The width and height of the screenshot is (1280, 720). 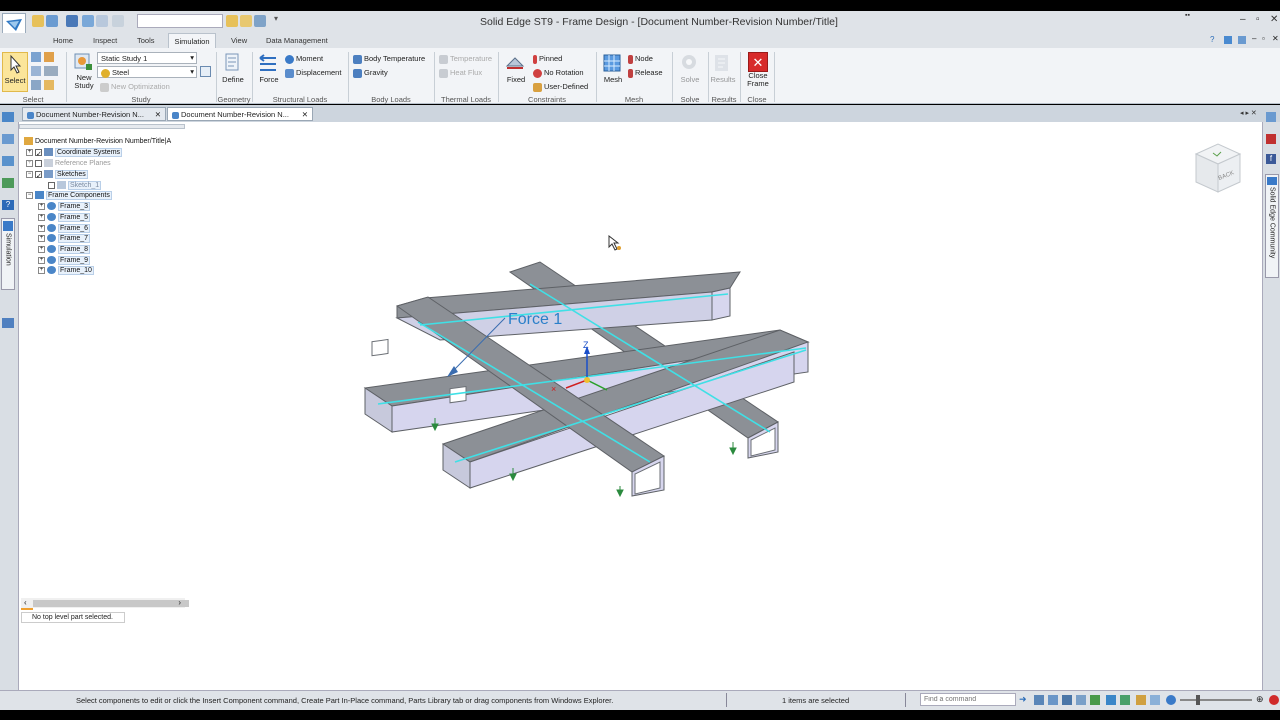 What do you see at coordinates (640, 59) in the screenshot?
I see `node-button: Node` at bounding box center [640, 59].